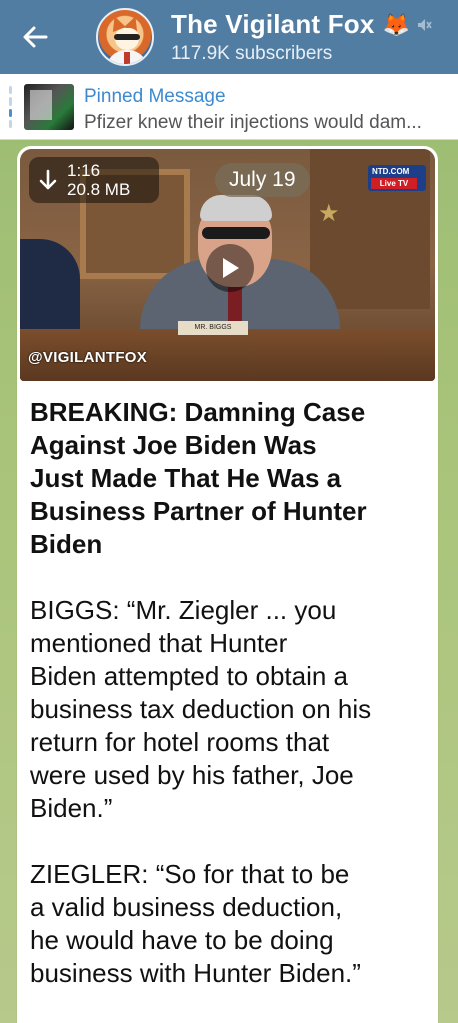  I want to click on date-badge: July 19, so click(262, 180).